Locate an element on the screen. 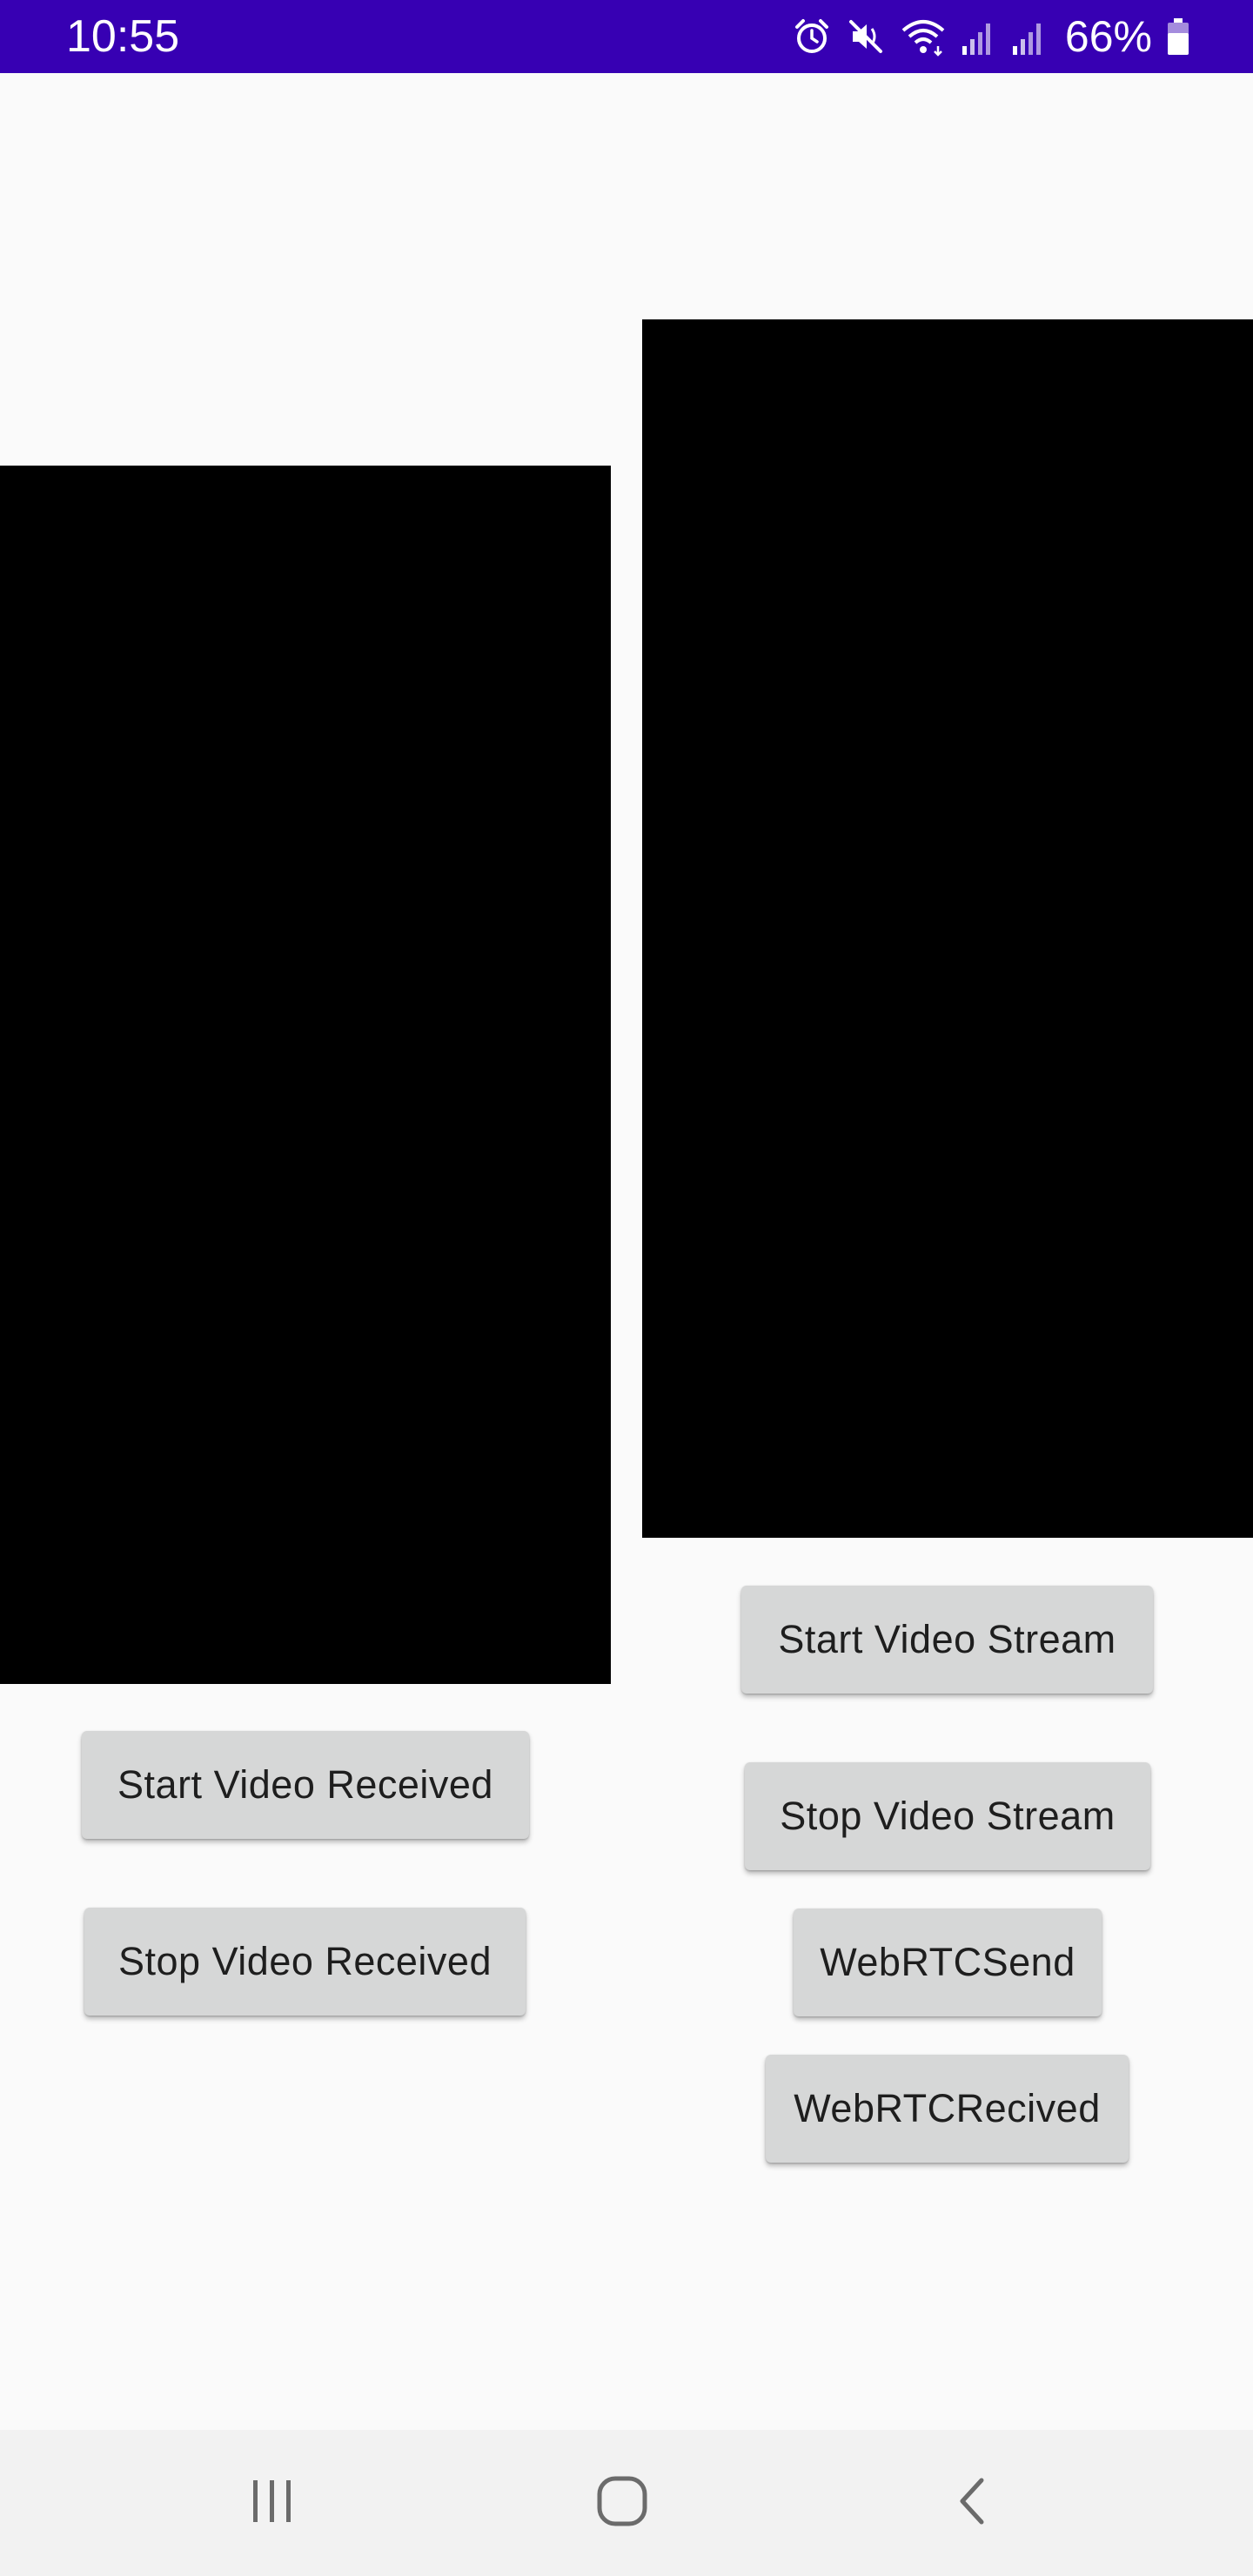 The image size is (1253, 2576). stop-video-received-button: Stop Video Received is located at coordinates (305, 1962).